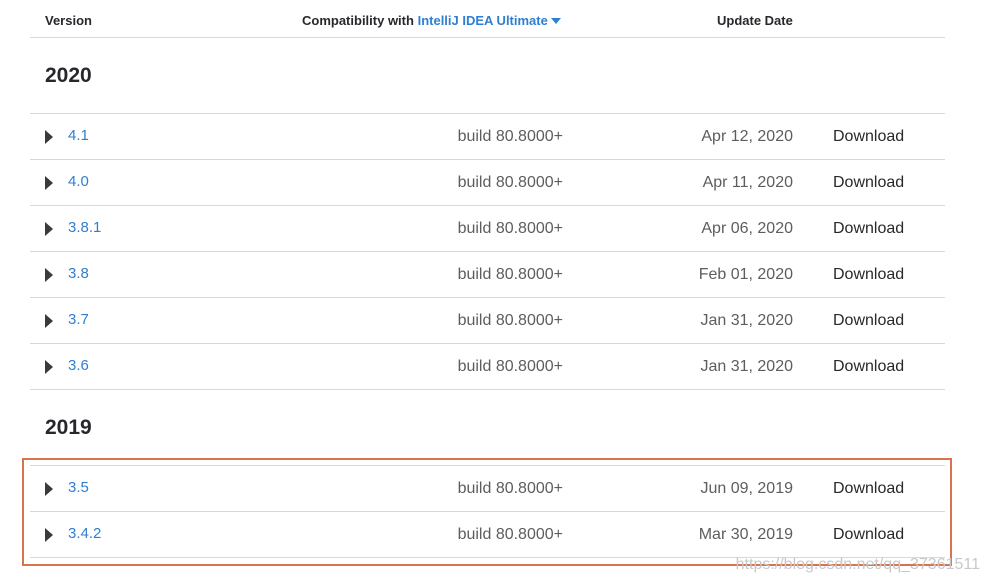 This screenshot has height=580, width=988. What do you see at coordinates (747, 136) in the screenshot?
I see `update-date: Apr 12, 2020` at bounding box center [747, 136].